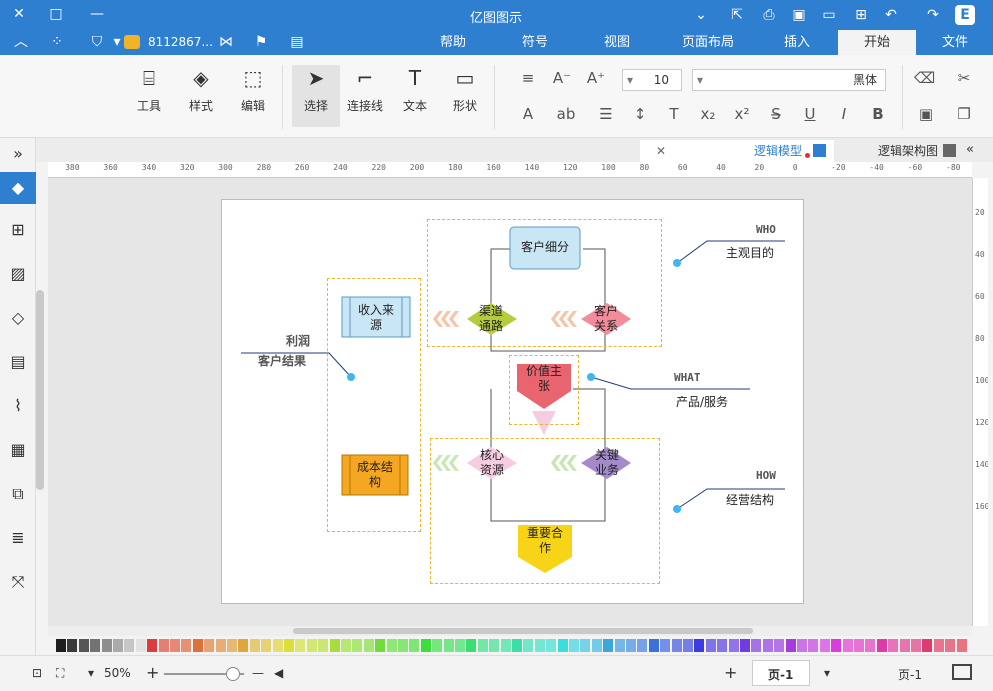 The height and width of the screenshot is (691, 993). Describe the element at coordinates (258, 673) in the screenshot. I see `zoom-out-icon: —` at that location.